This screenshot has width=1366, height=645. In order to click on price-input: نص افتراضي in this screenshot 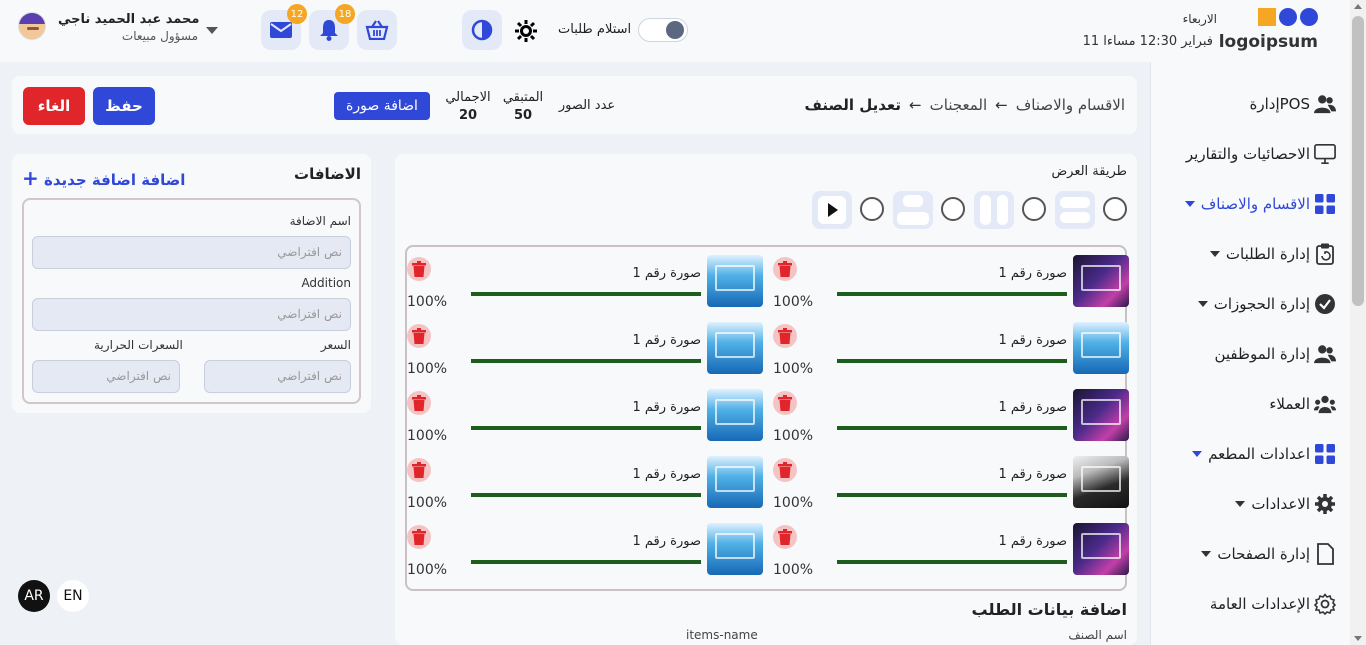, I will do `click(277, 376)`.